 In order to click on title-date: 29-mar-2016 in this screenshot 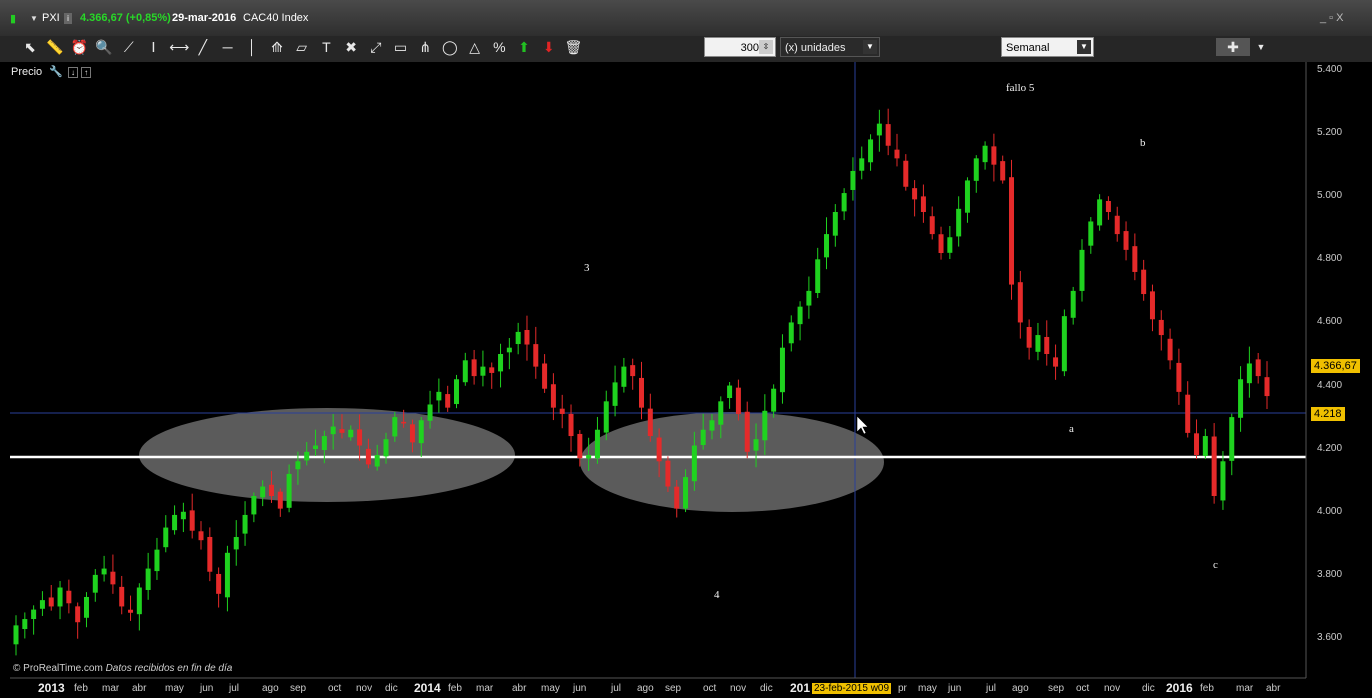, I will do `click(204, 18)`.